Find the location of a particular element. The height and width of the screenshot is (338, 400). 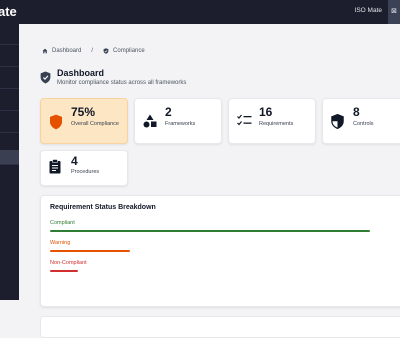

shield-half-icon is located at coordinates (337, 121).